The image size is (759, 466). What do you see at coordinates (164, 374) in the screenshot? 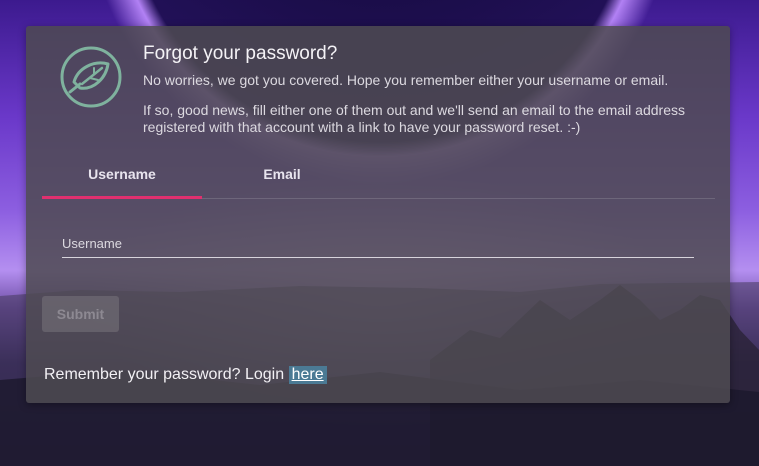
I see `login-prompt-text: Remember your password? Login` at bounding box center [164, 374].